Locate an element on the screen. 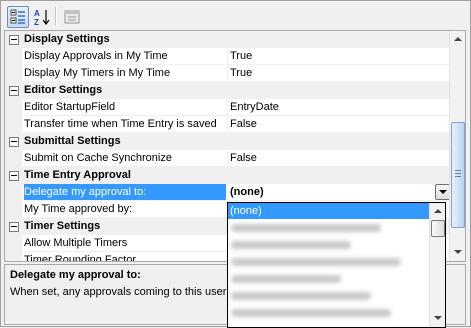 This screenshot has height=328, width=471. property-row: Display Approvals in My Time True is located at coordinates (228, 56).